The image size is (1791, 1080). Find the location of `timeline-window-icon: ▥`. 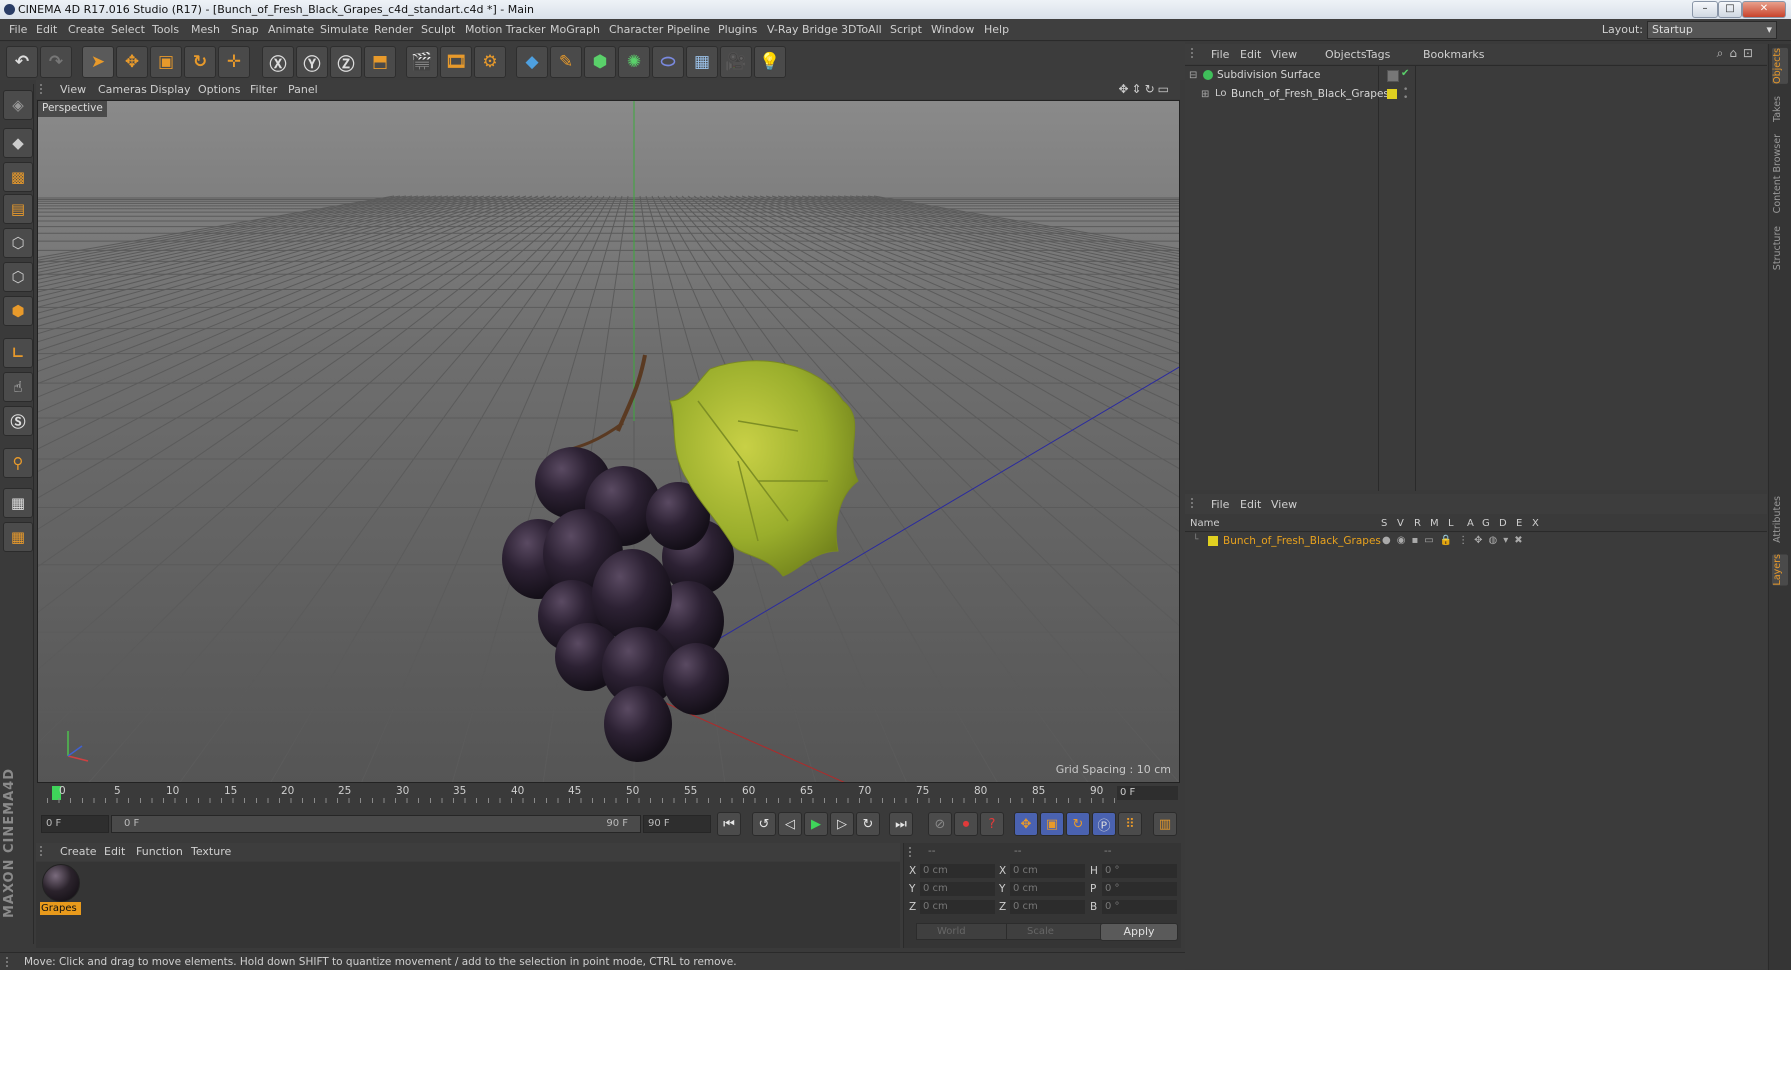

timeline-window-icon: ▥ is located at coordinates (1165, 824).